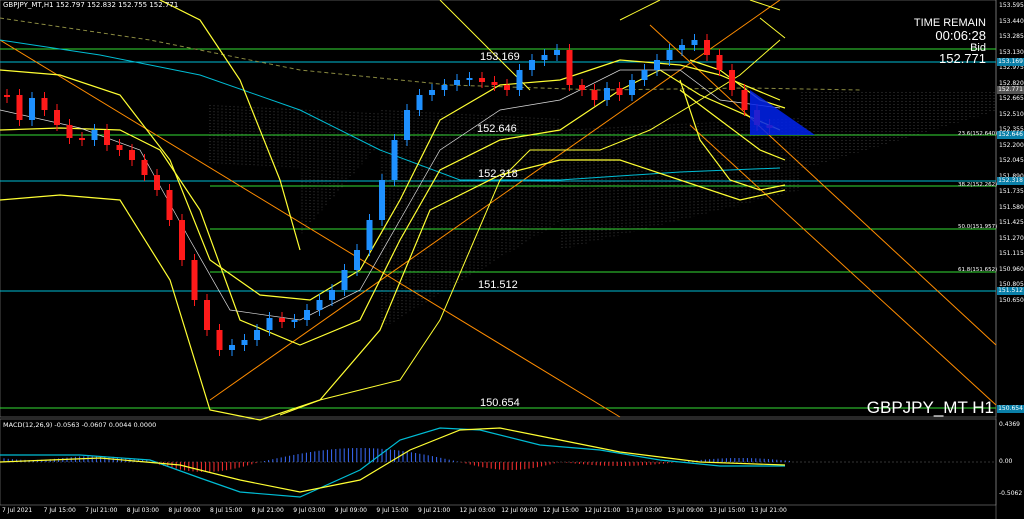 The width and height of the screenshot is (1024, 519). What do you see at coordinates (500, 403) in the screenshot?
I see `level-label-150654: 150.654` at bounding box center [500, 403].